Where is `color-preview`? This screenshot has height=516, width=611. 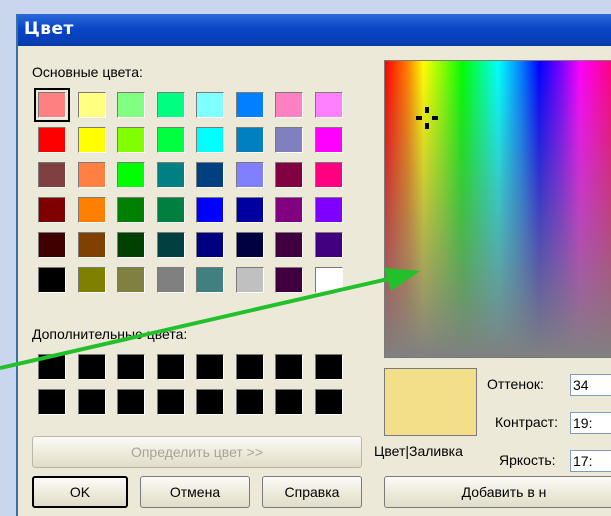 color-preview is located at coordinates (430, 402).